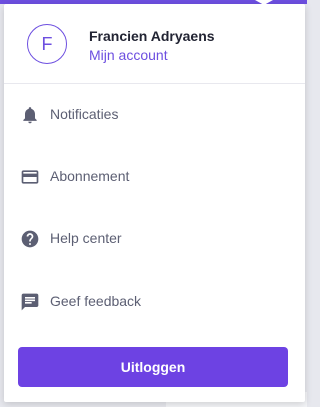  What do you see at coordinates (30, 302) in the screenshot?
I see `feedback-icon` at bounding box center [30, 302].